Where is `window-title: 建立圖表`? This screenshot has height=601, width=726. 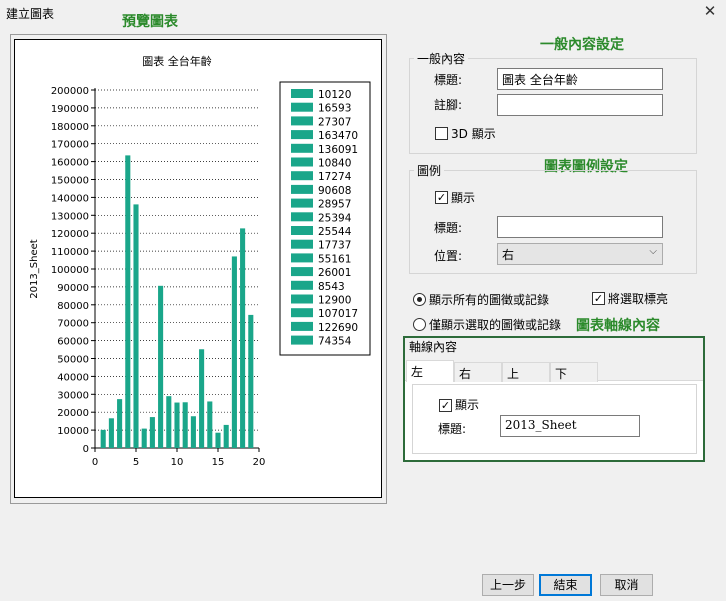
window-title: 建立圖表 is located at coordinates (30, 14).